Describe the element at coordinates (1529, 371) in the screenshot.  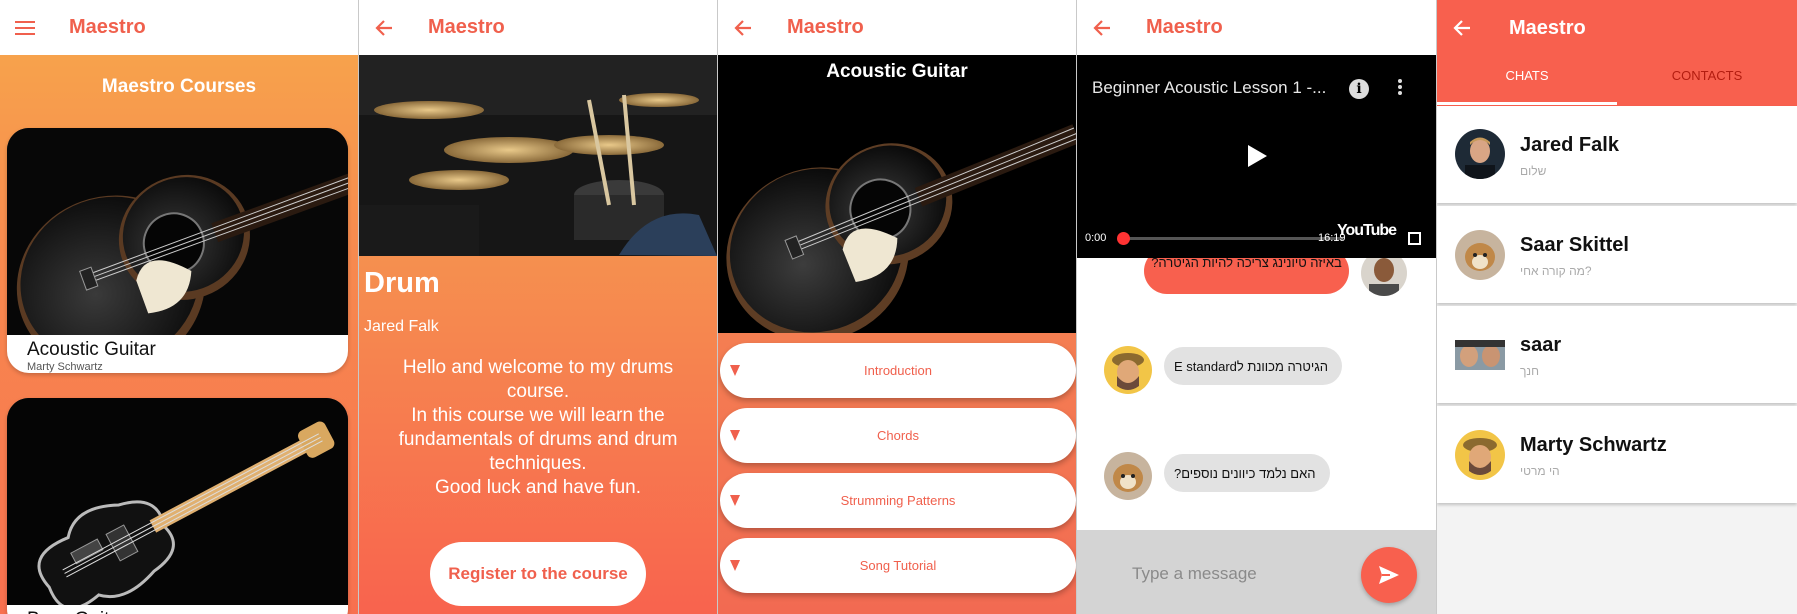
I see `last-message: חנך` at that location.